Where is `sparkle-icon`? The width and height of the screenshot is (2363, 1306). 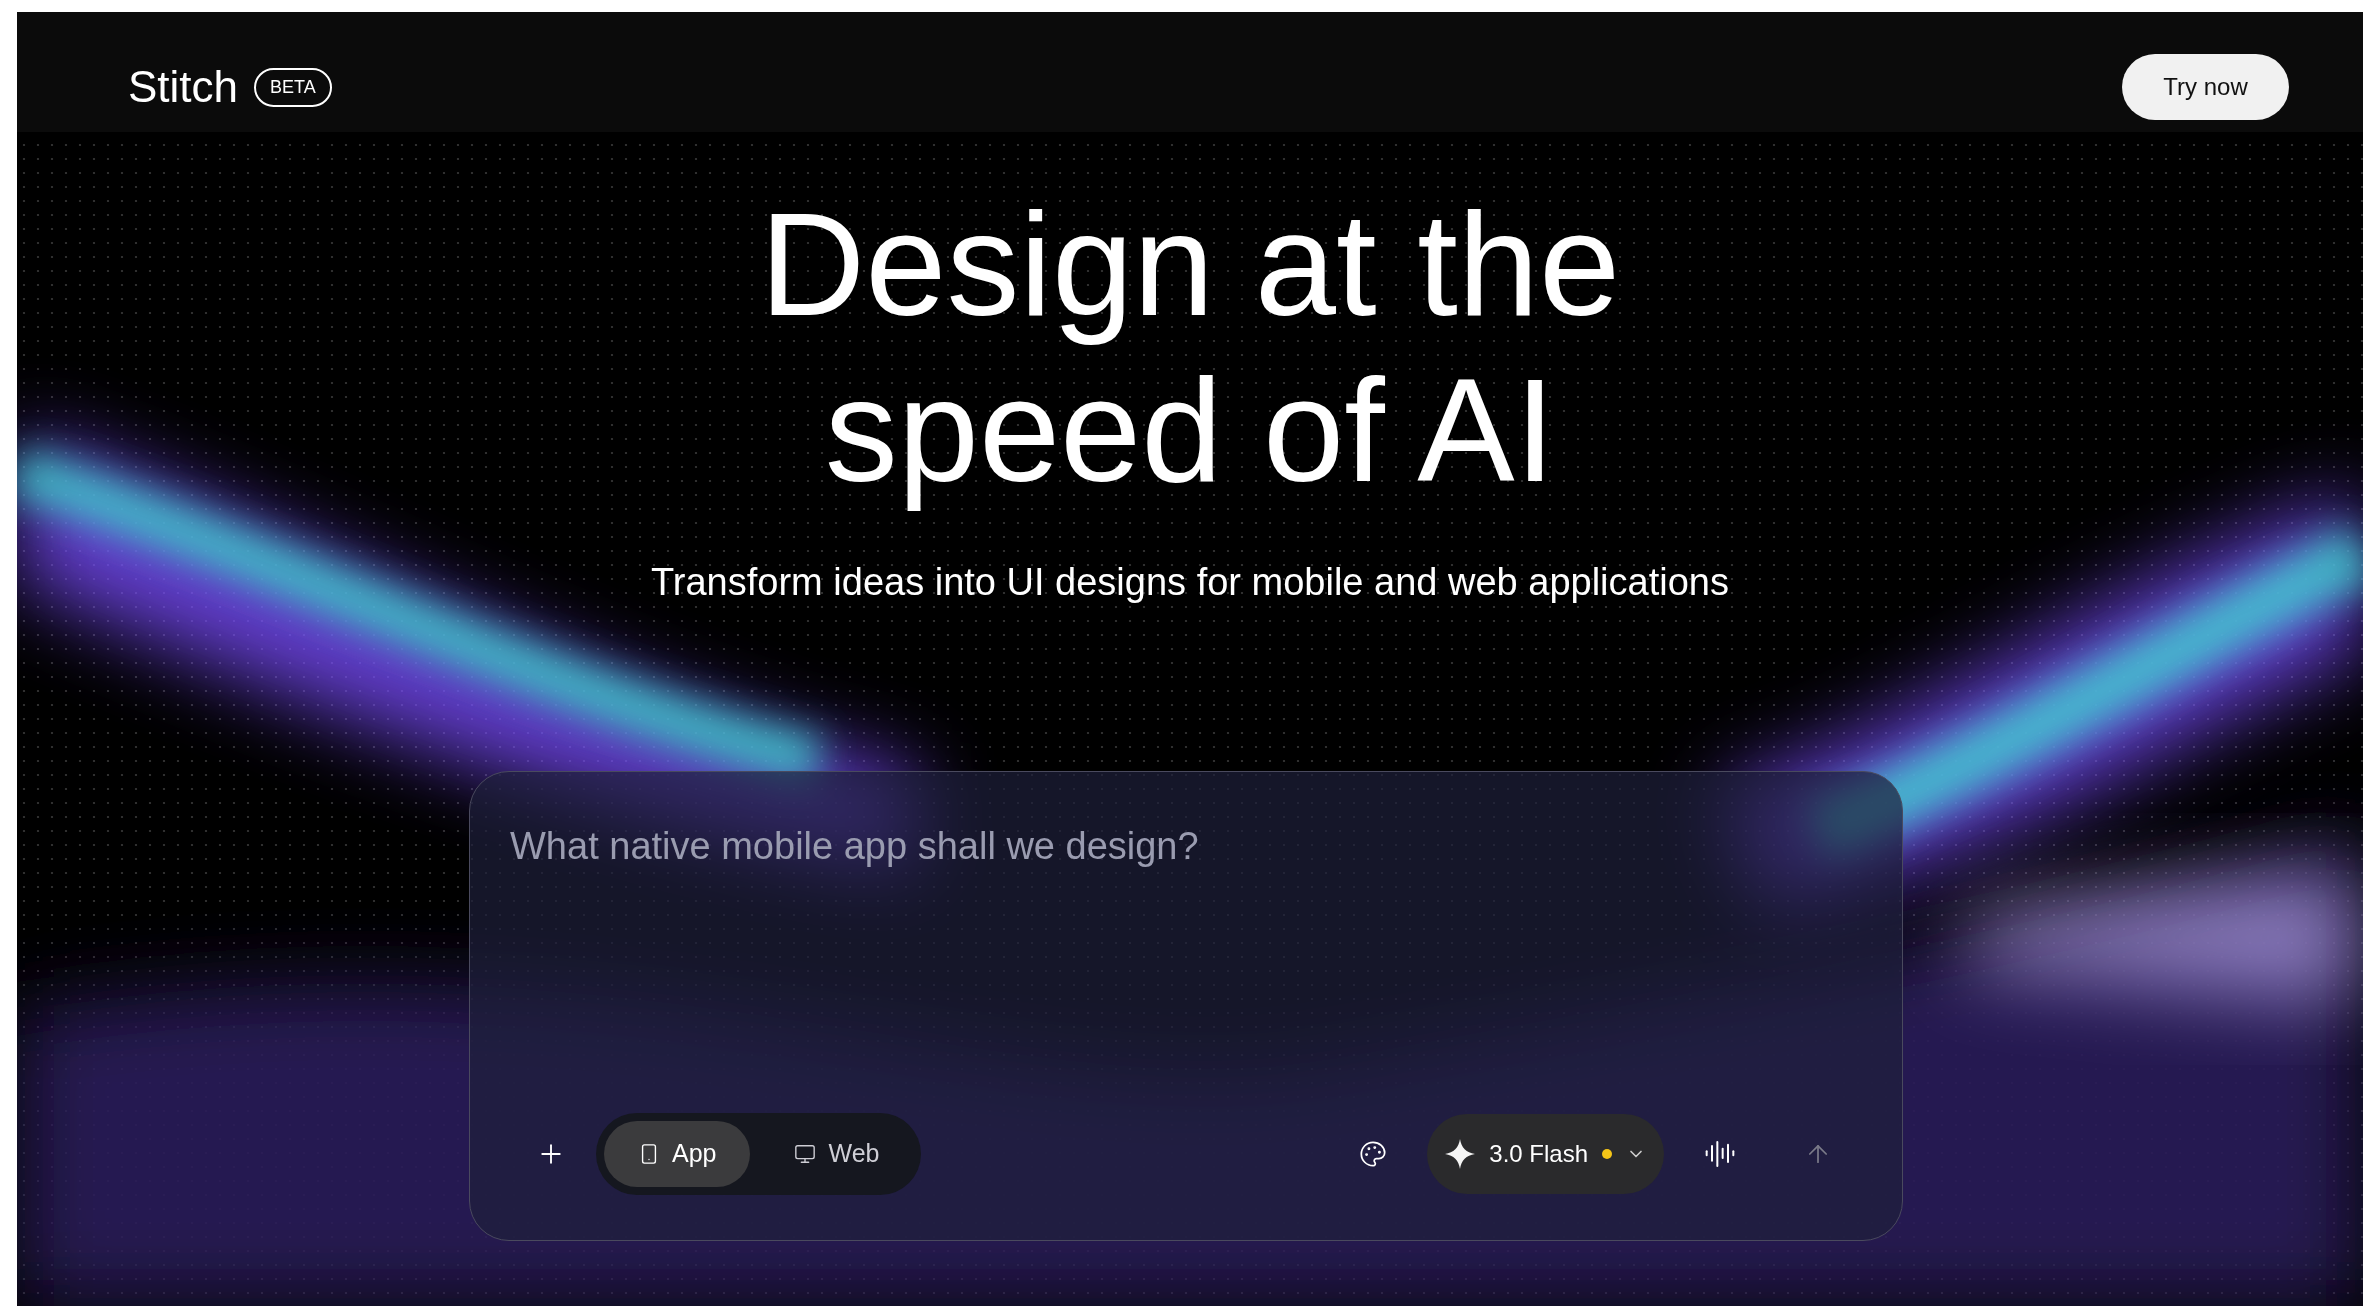
sparkle-icon is located at coordinates (1460, 1154).